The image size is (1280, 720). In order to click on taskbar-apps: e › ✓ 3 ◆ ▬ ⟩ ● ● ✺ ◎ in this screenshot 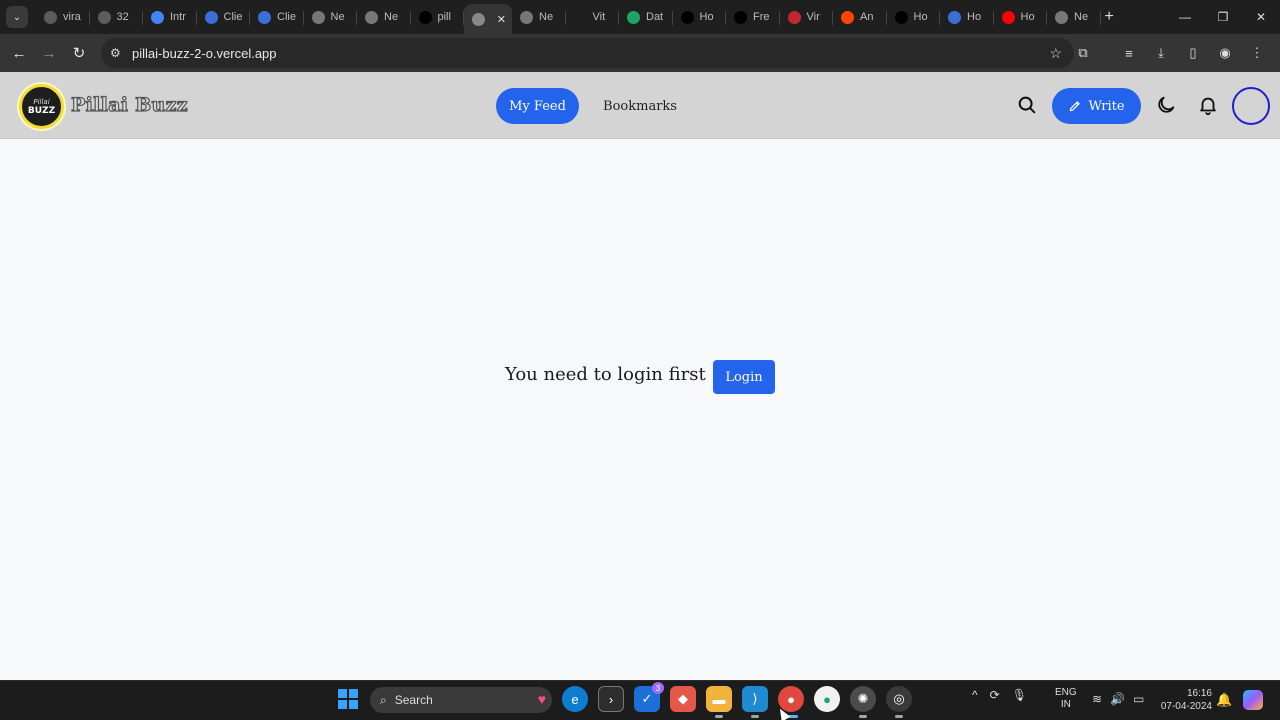, I will do `click(737, 700)`.